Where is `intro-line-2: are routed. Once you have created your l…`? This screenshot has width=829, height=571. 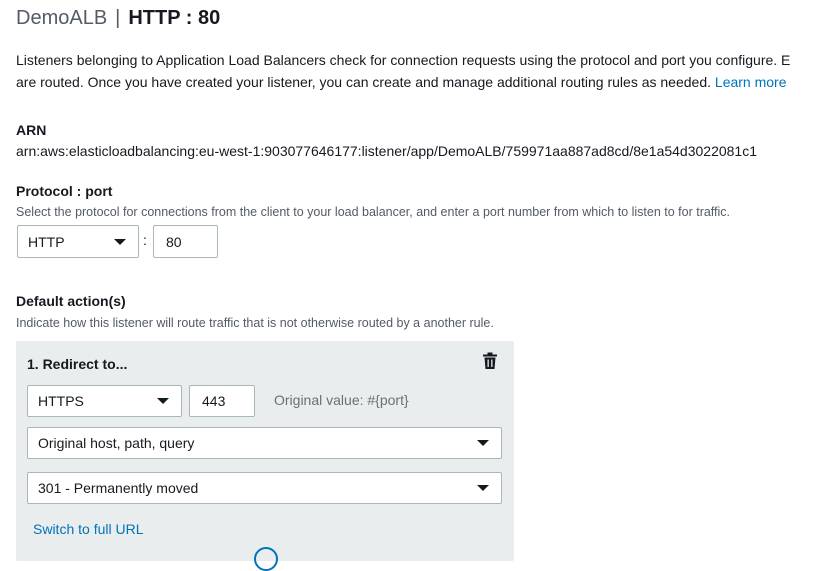
intro-line-2: are routed. Once you have created your l… is located at coordinates (422, 82).